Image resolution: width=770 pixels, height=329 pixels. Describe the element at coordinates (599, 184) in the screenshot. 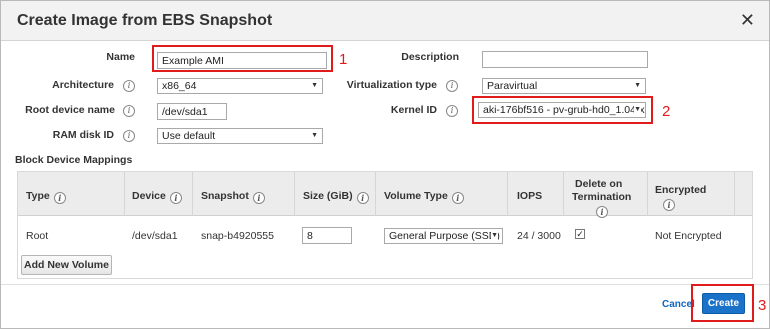

I see `column-delete-line1: Delete on` at that location.